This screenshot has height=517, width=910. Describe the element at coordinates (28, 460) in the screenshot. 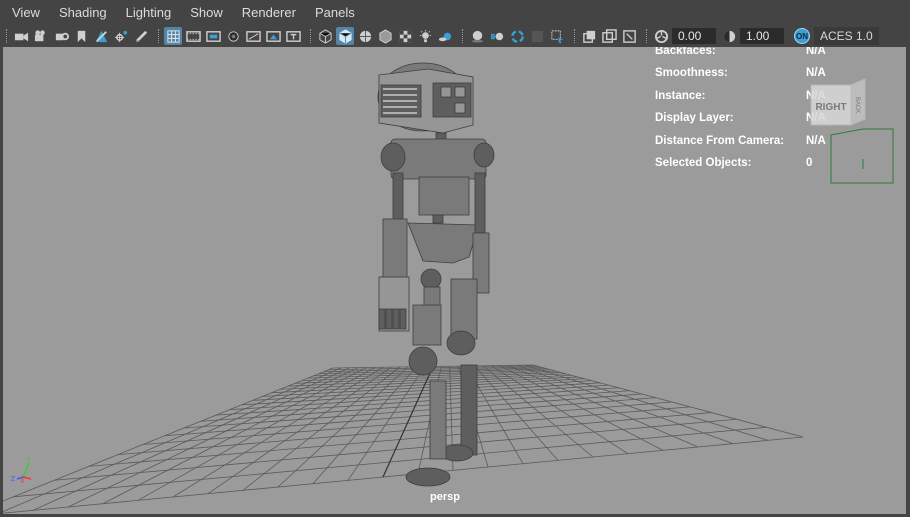

I see `axis-y-label: Y` at that location.